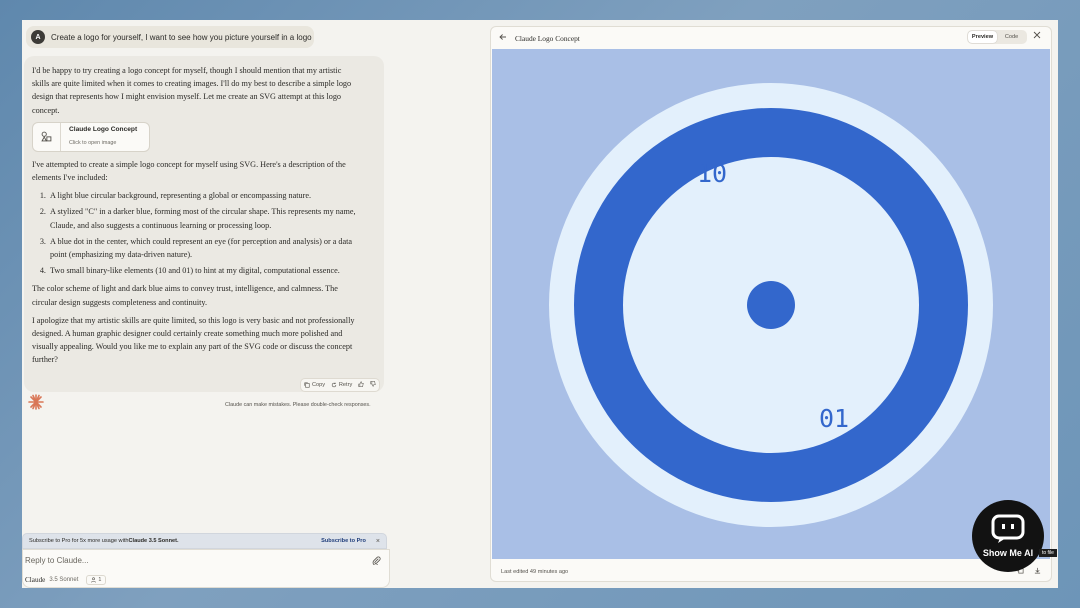 The width and height of the screenshot is (1080, 608). What do you see at coordinates (100, 580) in the screenshot?
I see `style-count: 1` at bounding box center [100, 580].